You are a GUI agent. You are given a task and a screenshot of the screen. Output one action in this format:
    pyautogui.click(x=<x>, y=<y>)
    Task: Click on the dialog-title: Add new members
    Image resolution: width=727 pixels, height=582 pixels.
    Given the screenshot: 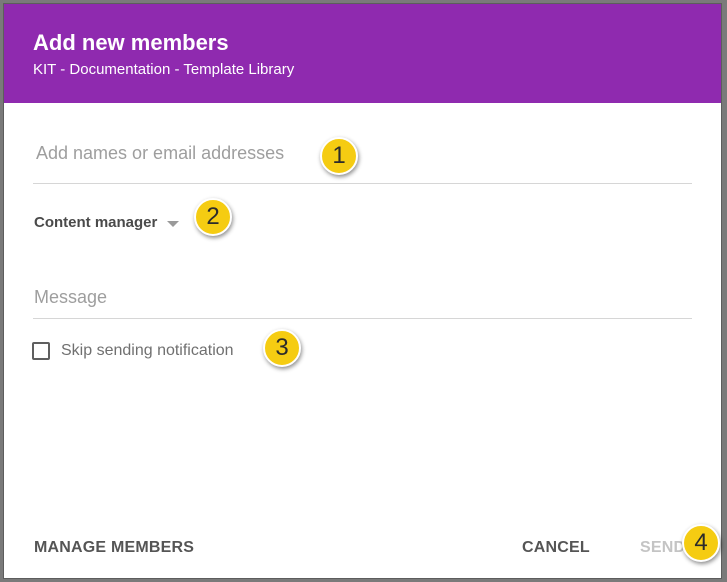 What is the action you would take?
    pyautogui.click(x=131, y=42)
    